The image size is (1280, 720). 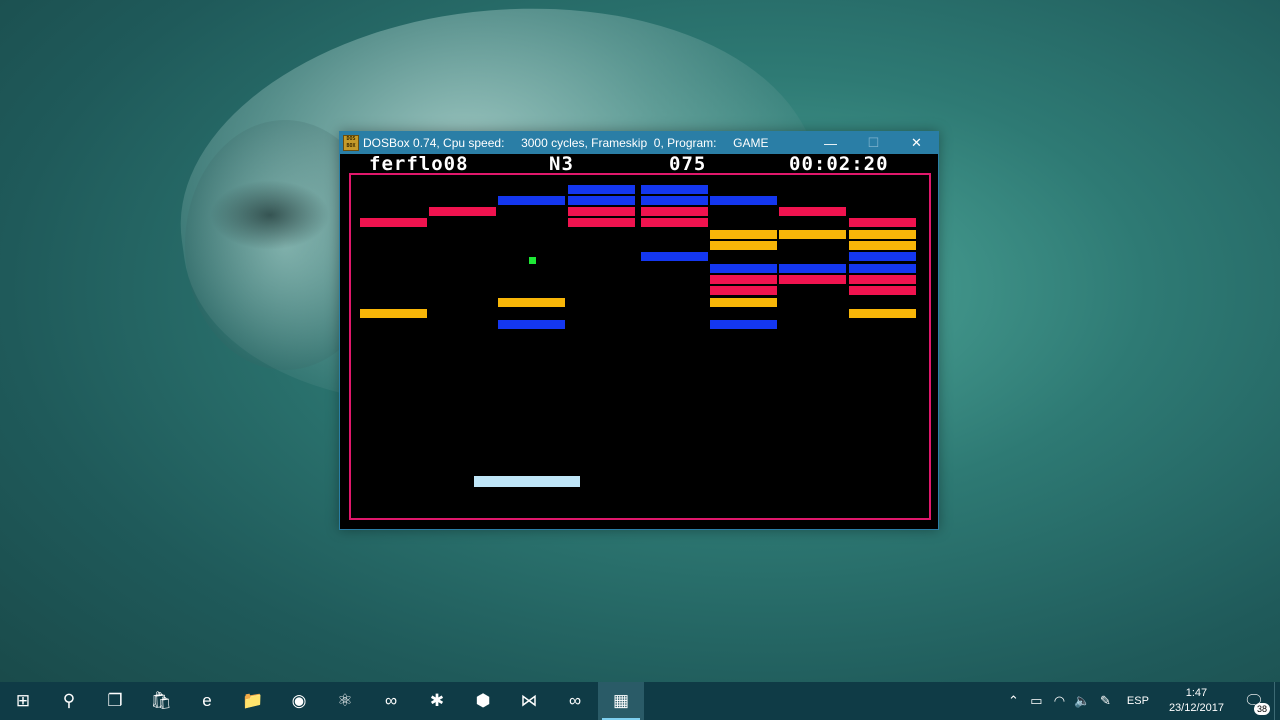 I want to click on dosbox-app-icon: DOS BOX, so click(x=351, y=143).